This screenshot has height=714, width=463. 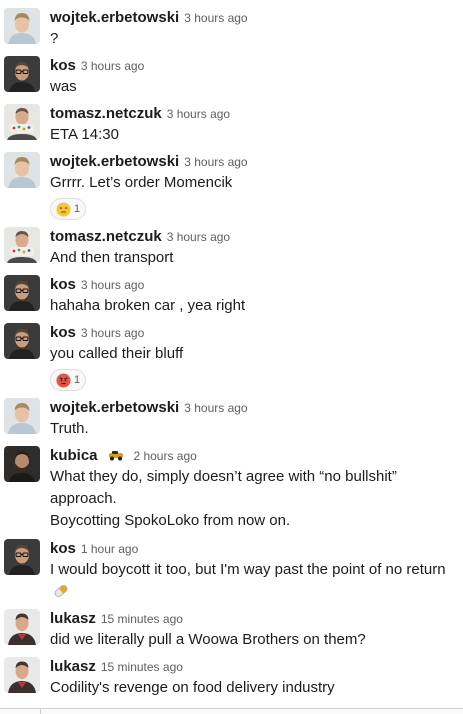 I want to click on message-text: ETA 14:30, so click(x=84, y=134).